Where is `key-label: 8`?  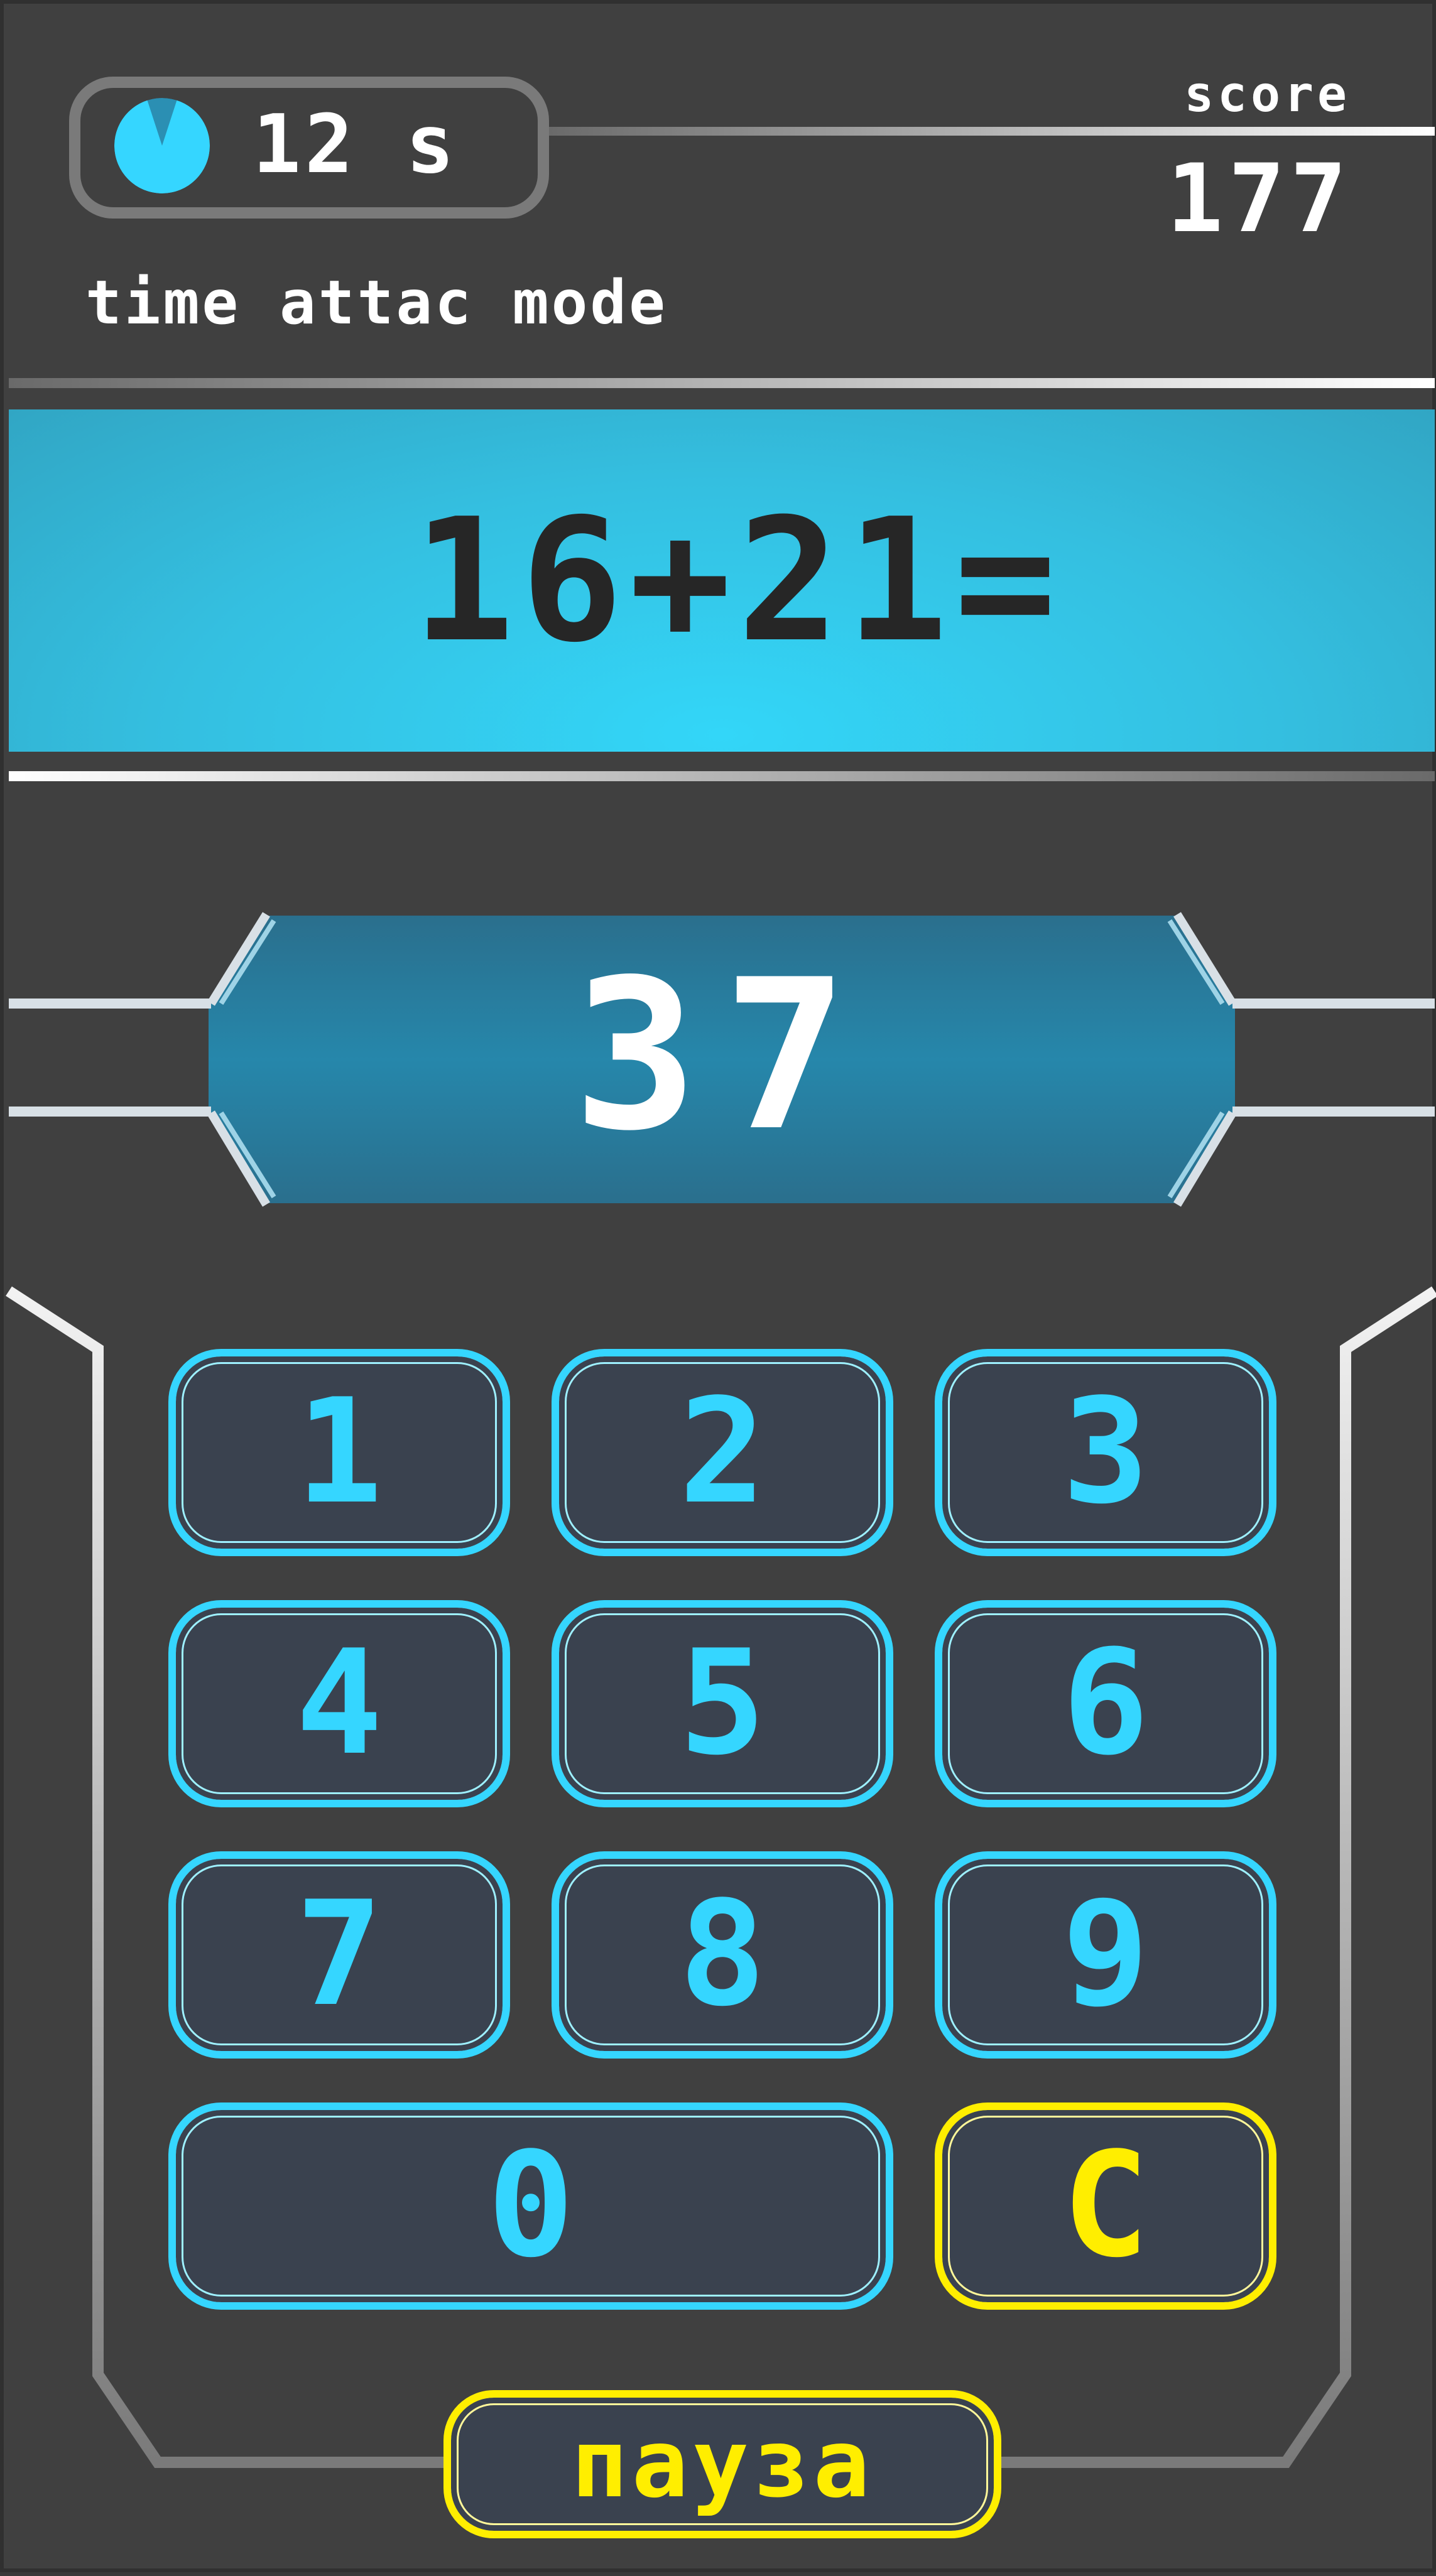 key-label: 8 is located at coordinates (722, 1955).